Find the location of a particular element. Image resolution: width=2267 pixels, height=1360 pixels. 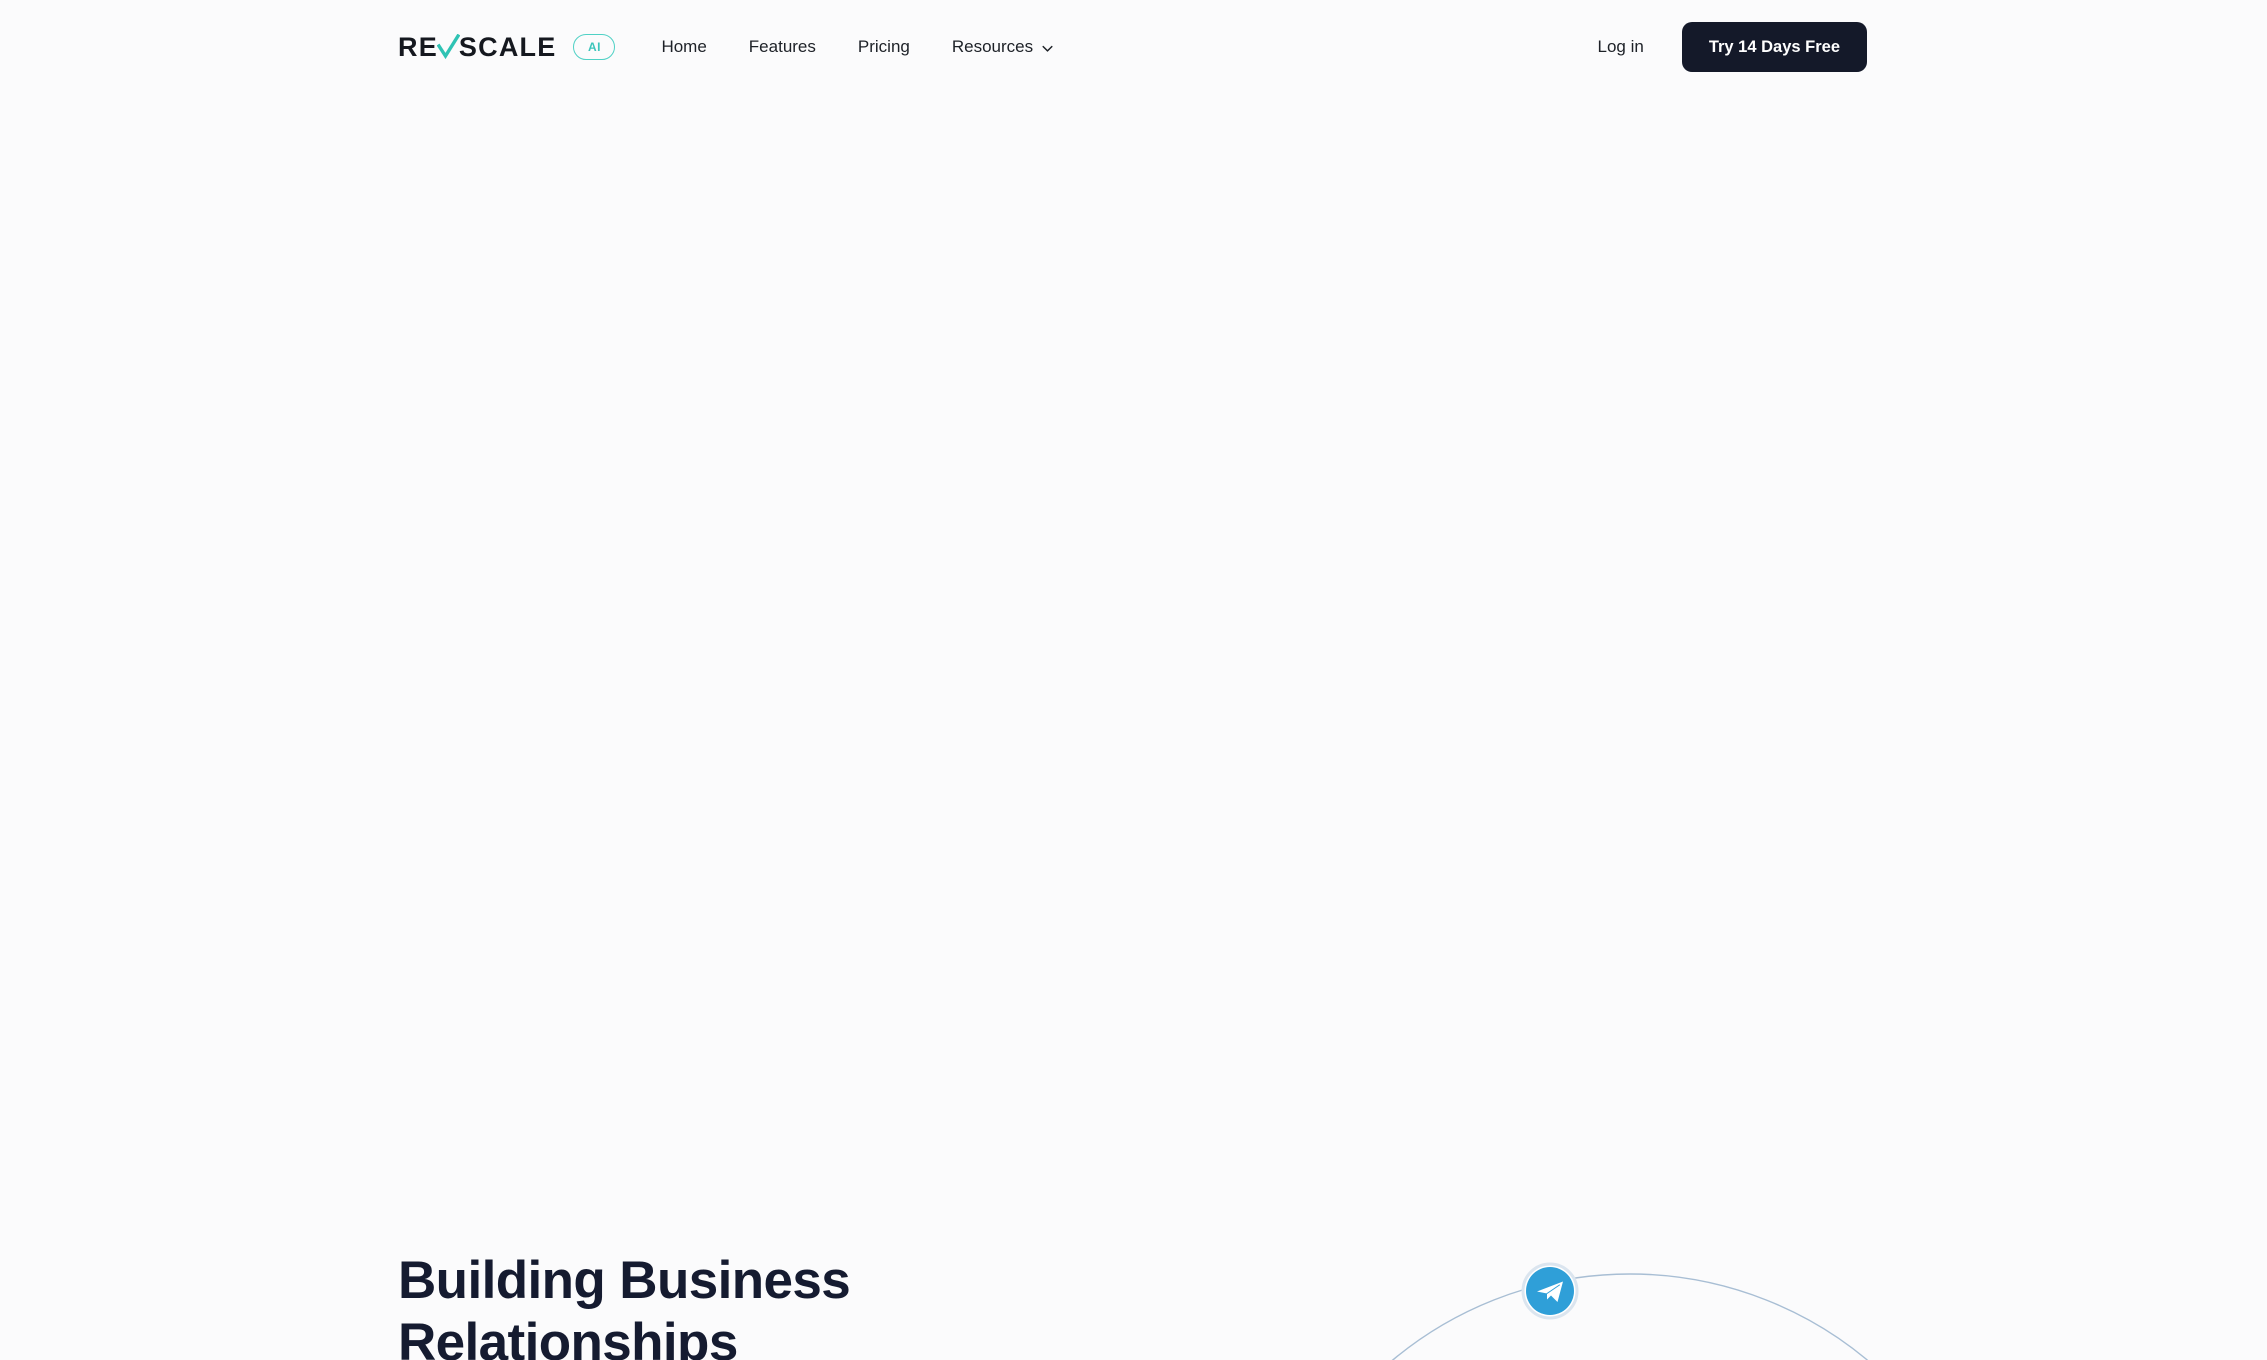

check-icon is located at coordinates (448, 47).